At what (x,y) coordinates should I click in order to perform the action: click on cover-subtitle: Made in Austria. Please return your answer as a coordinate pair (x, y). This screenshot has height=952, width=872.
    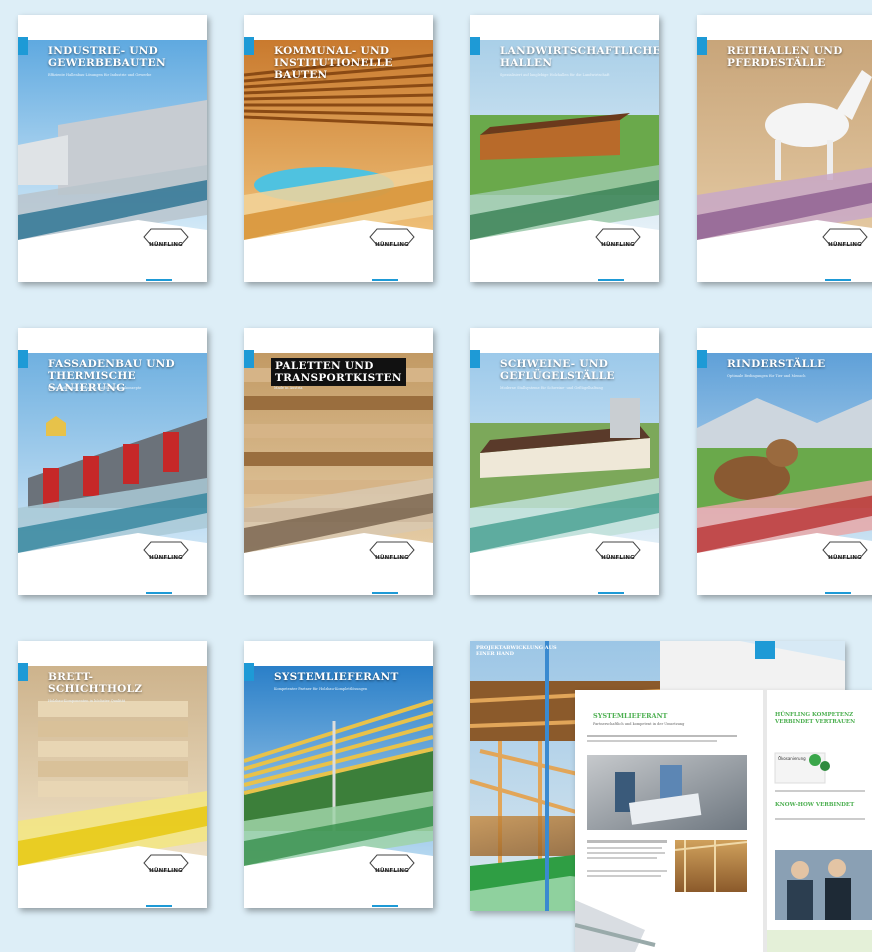
    Looking at the image, I should click on (288, 388).